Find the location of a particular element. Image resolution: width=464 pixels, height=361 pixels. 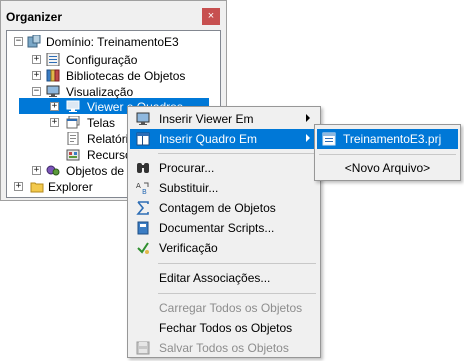

binoculars-icon is located at coordinates (143, 168).